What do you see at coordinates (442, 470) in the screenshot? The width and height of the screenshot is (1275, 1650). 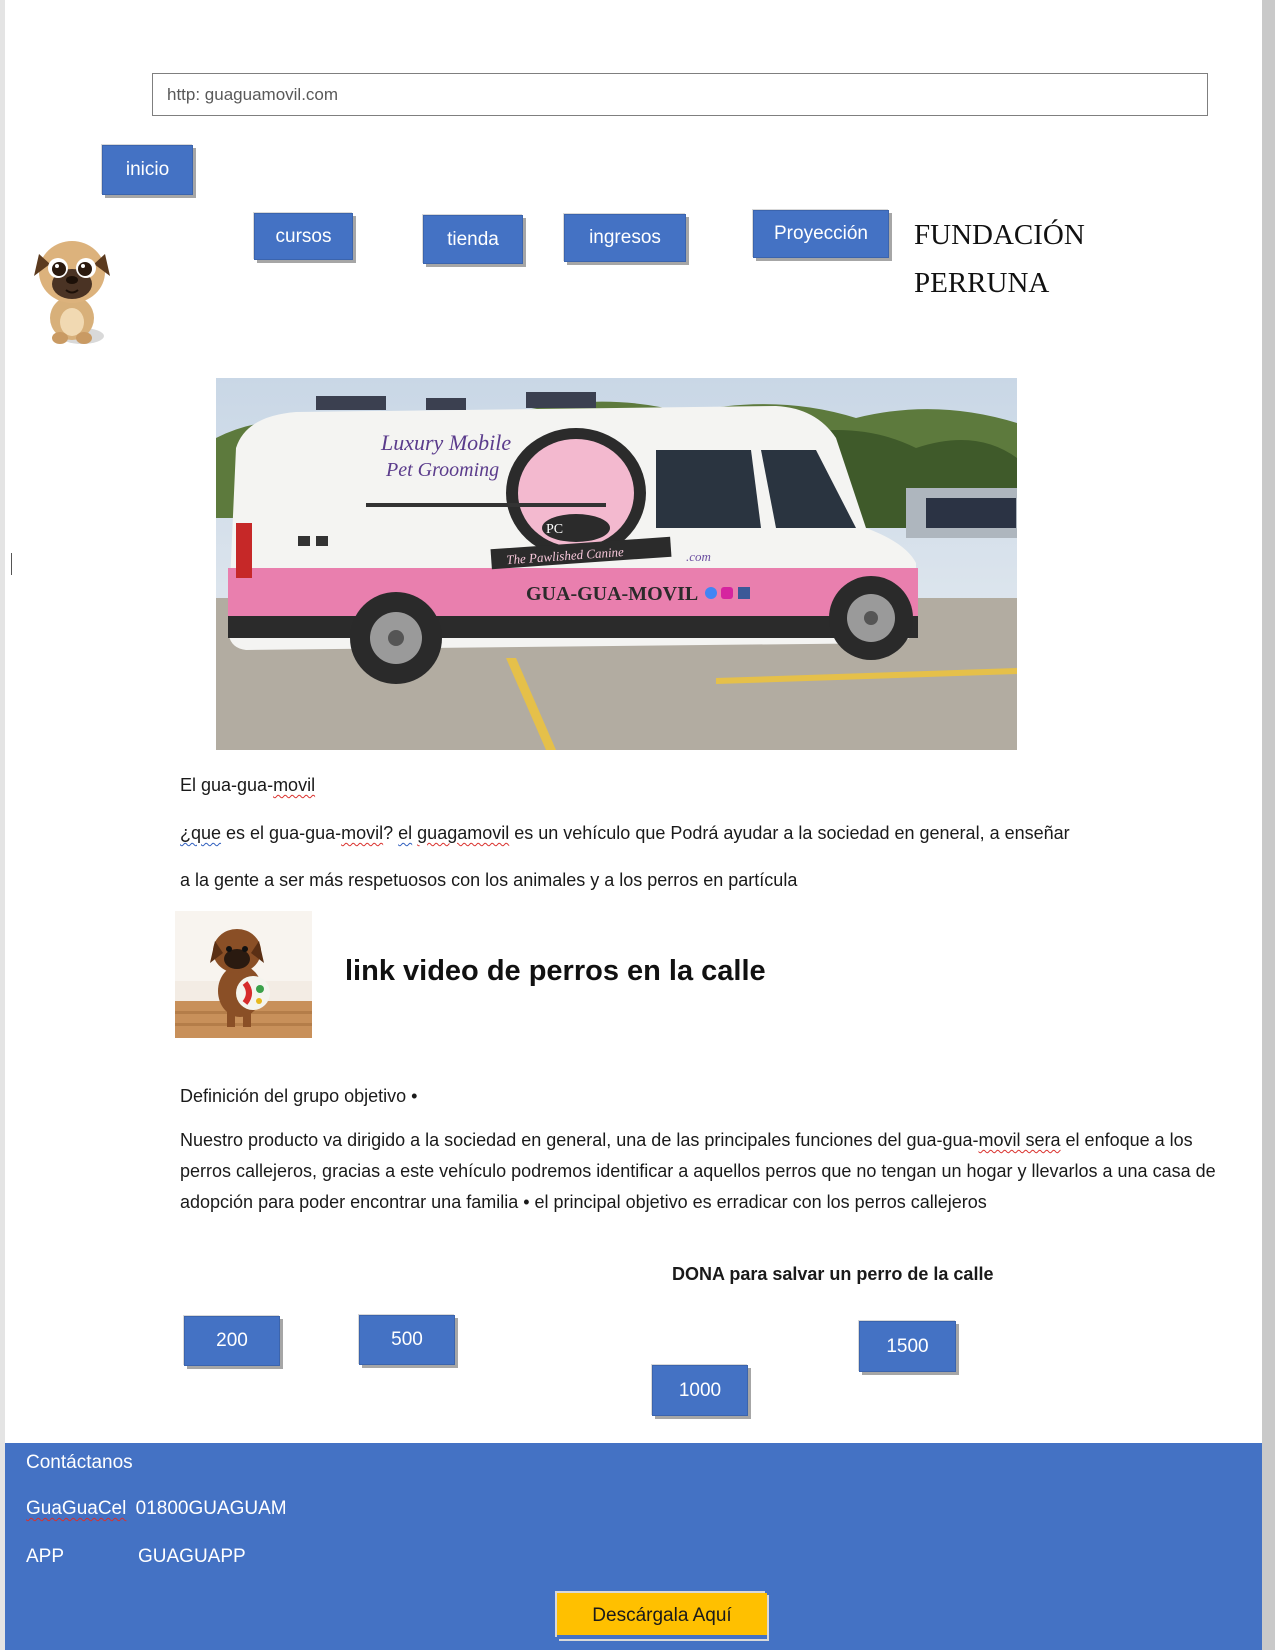 I see `van-caption-line2: Pet Grooming` at bounding box center [442, 470].